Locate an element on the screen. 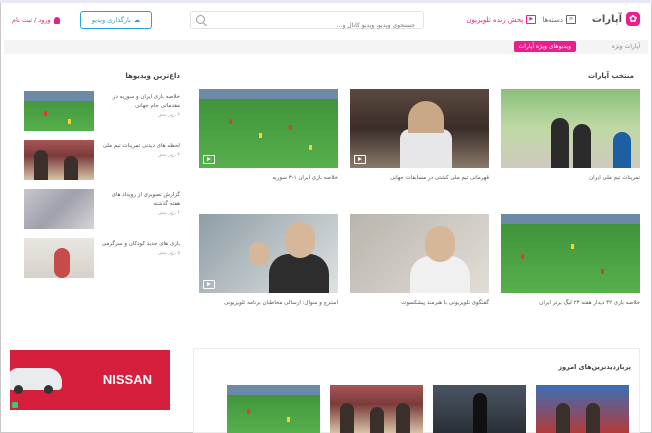 The height and width of the screenshot is (433, 652). user-icon is located at coordinates (56, 20).